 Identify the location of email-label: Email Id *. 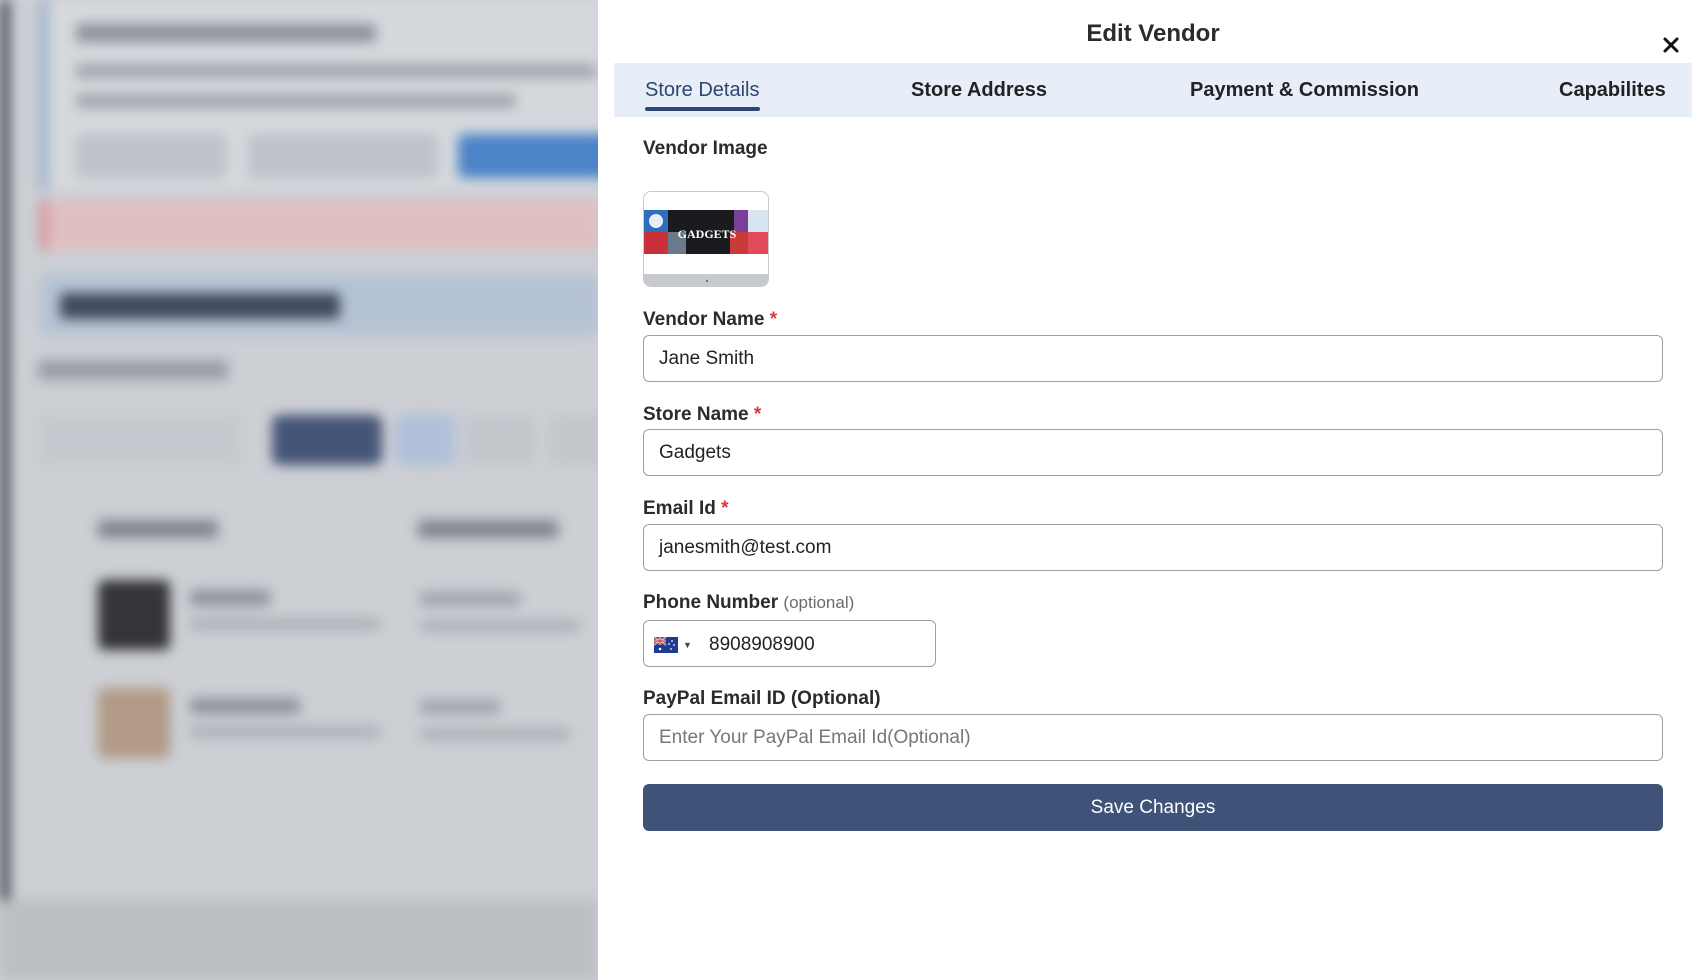
(686, 509).